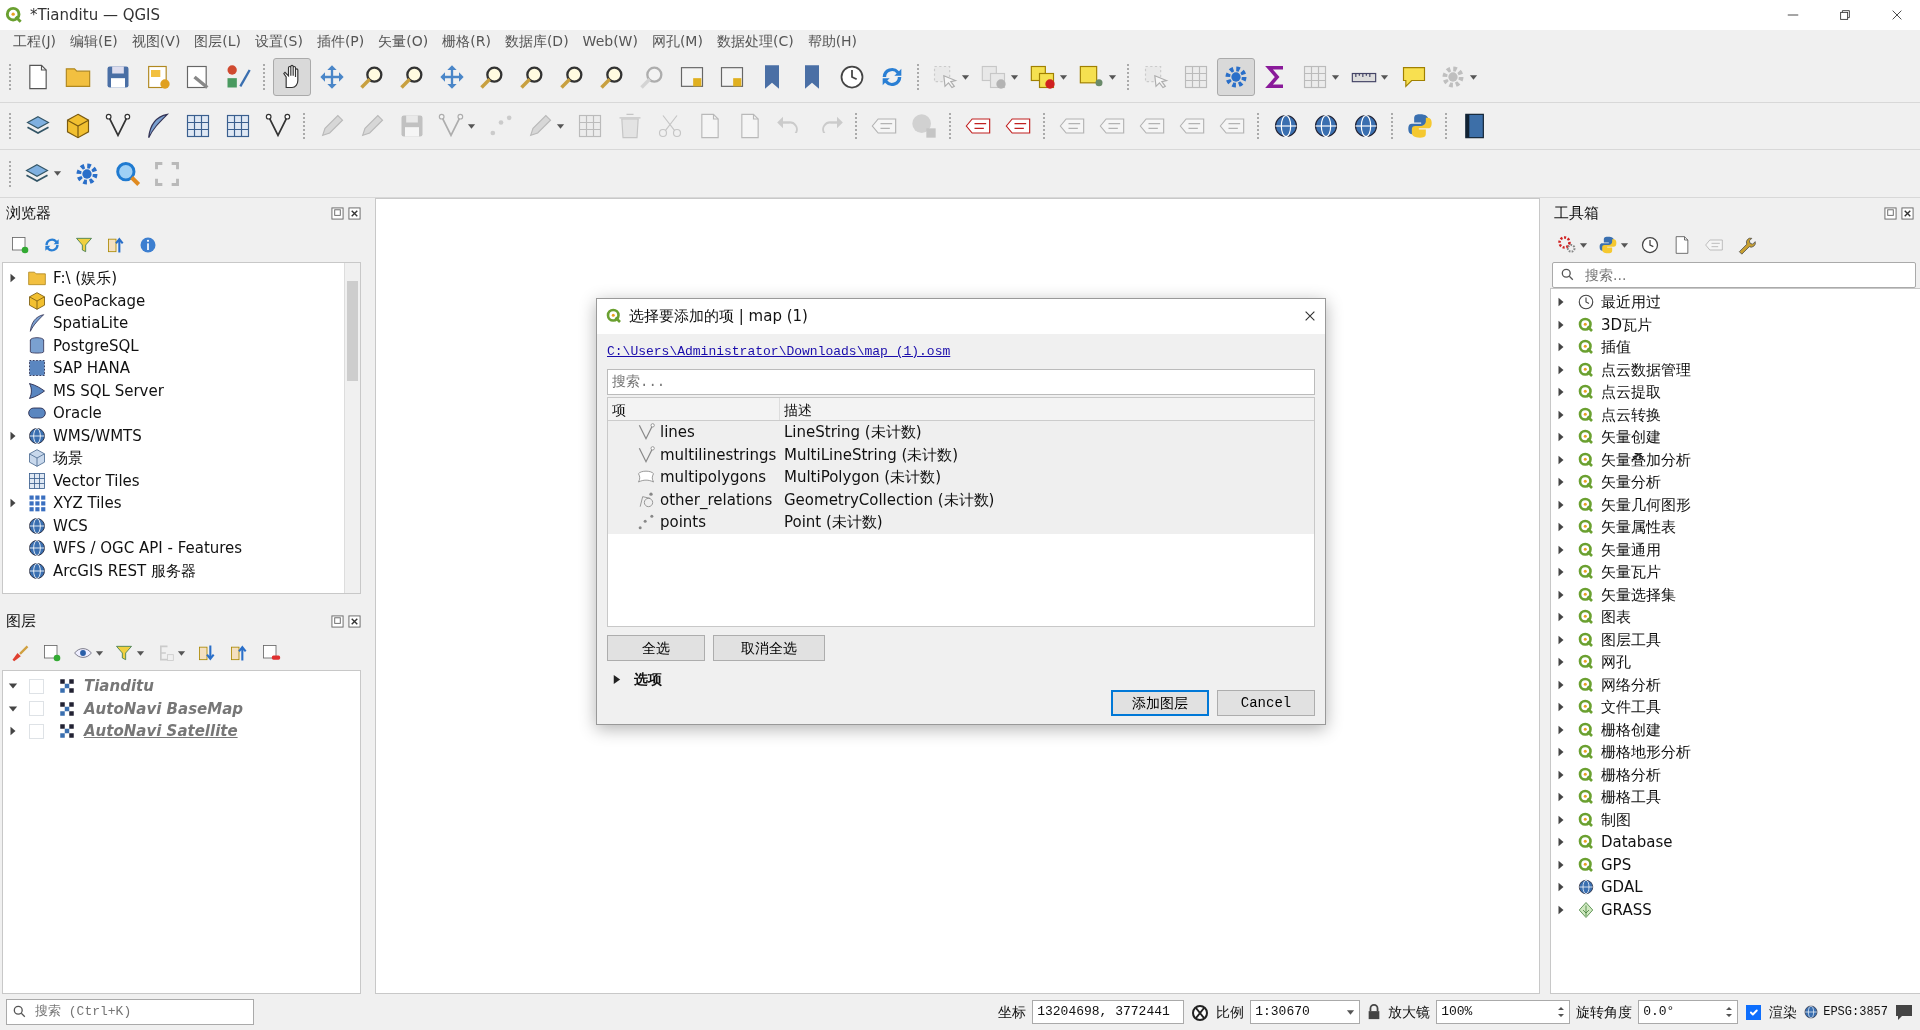  Describe the element at coordinates (851, 432) in the screenshot. I see `table-cell: LineString (未计数)` at that location.